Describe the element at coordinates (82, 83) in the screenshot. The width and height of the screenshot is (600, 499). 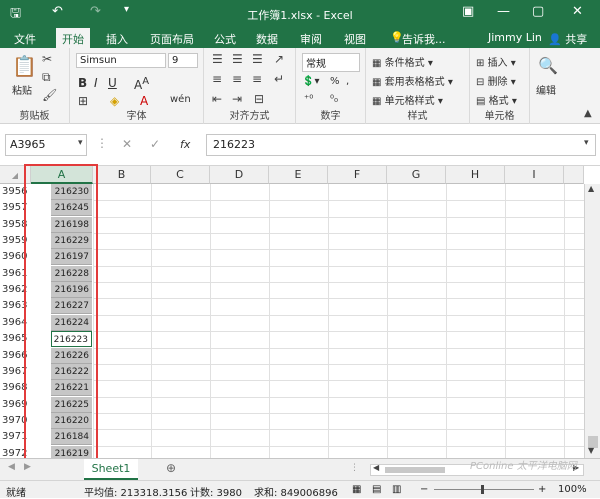
I see `bold-icon: B` at that location.